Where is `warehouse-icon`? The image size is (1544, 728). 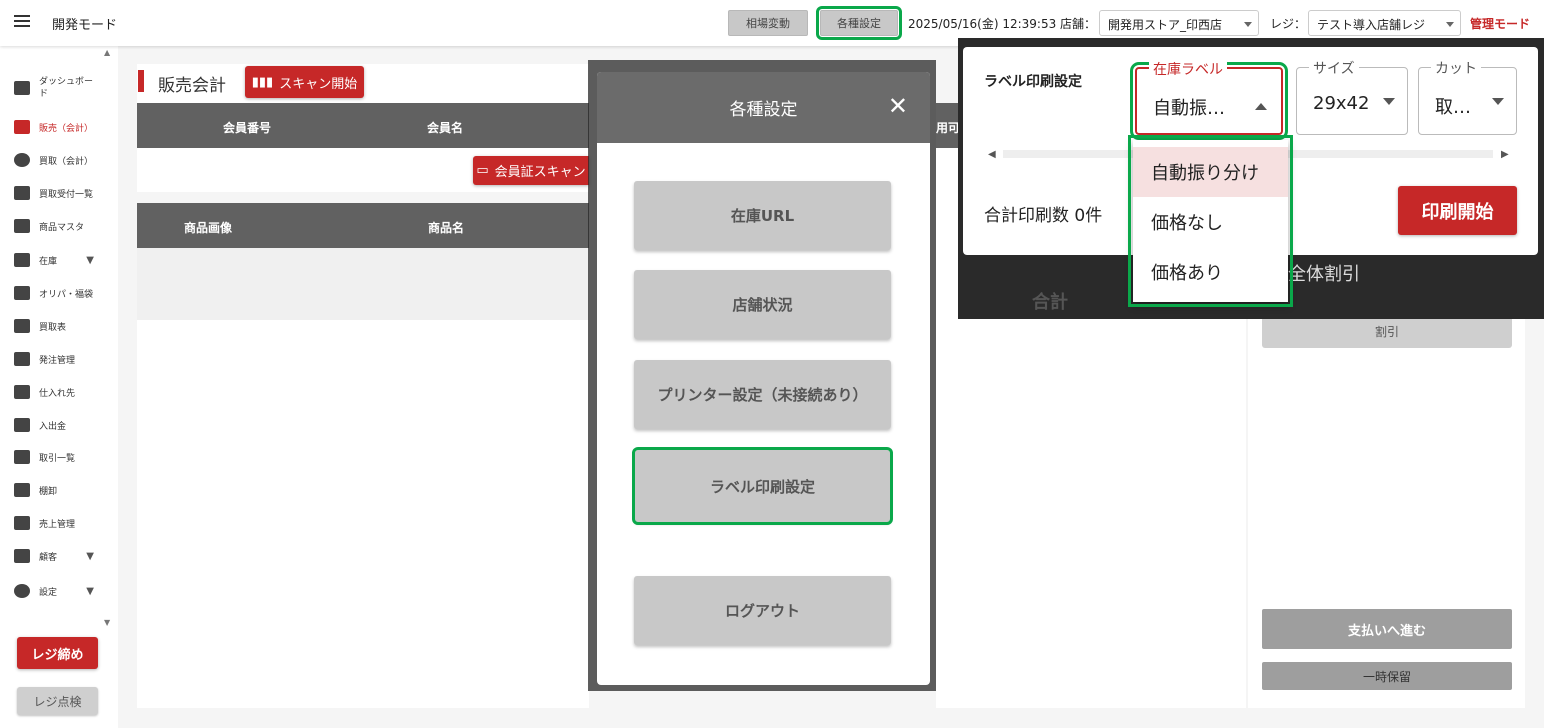
warehouse-icon is located at coordinates (22, 392).